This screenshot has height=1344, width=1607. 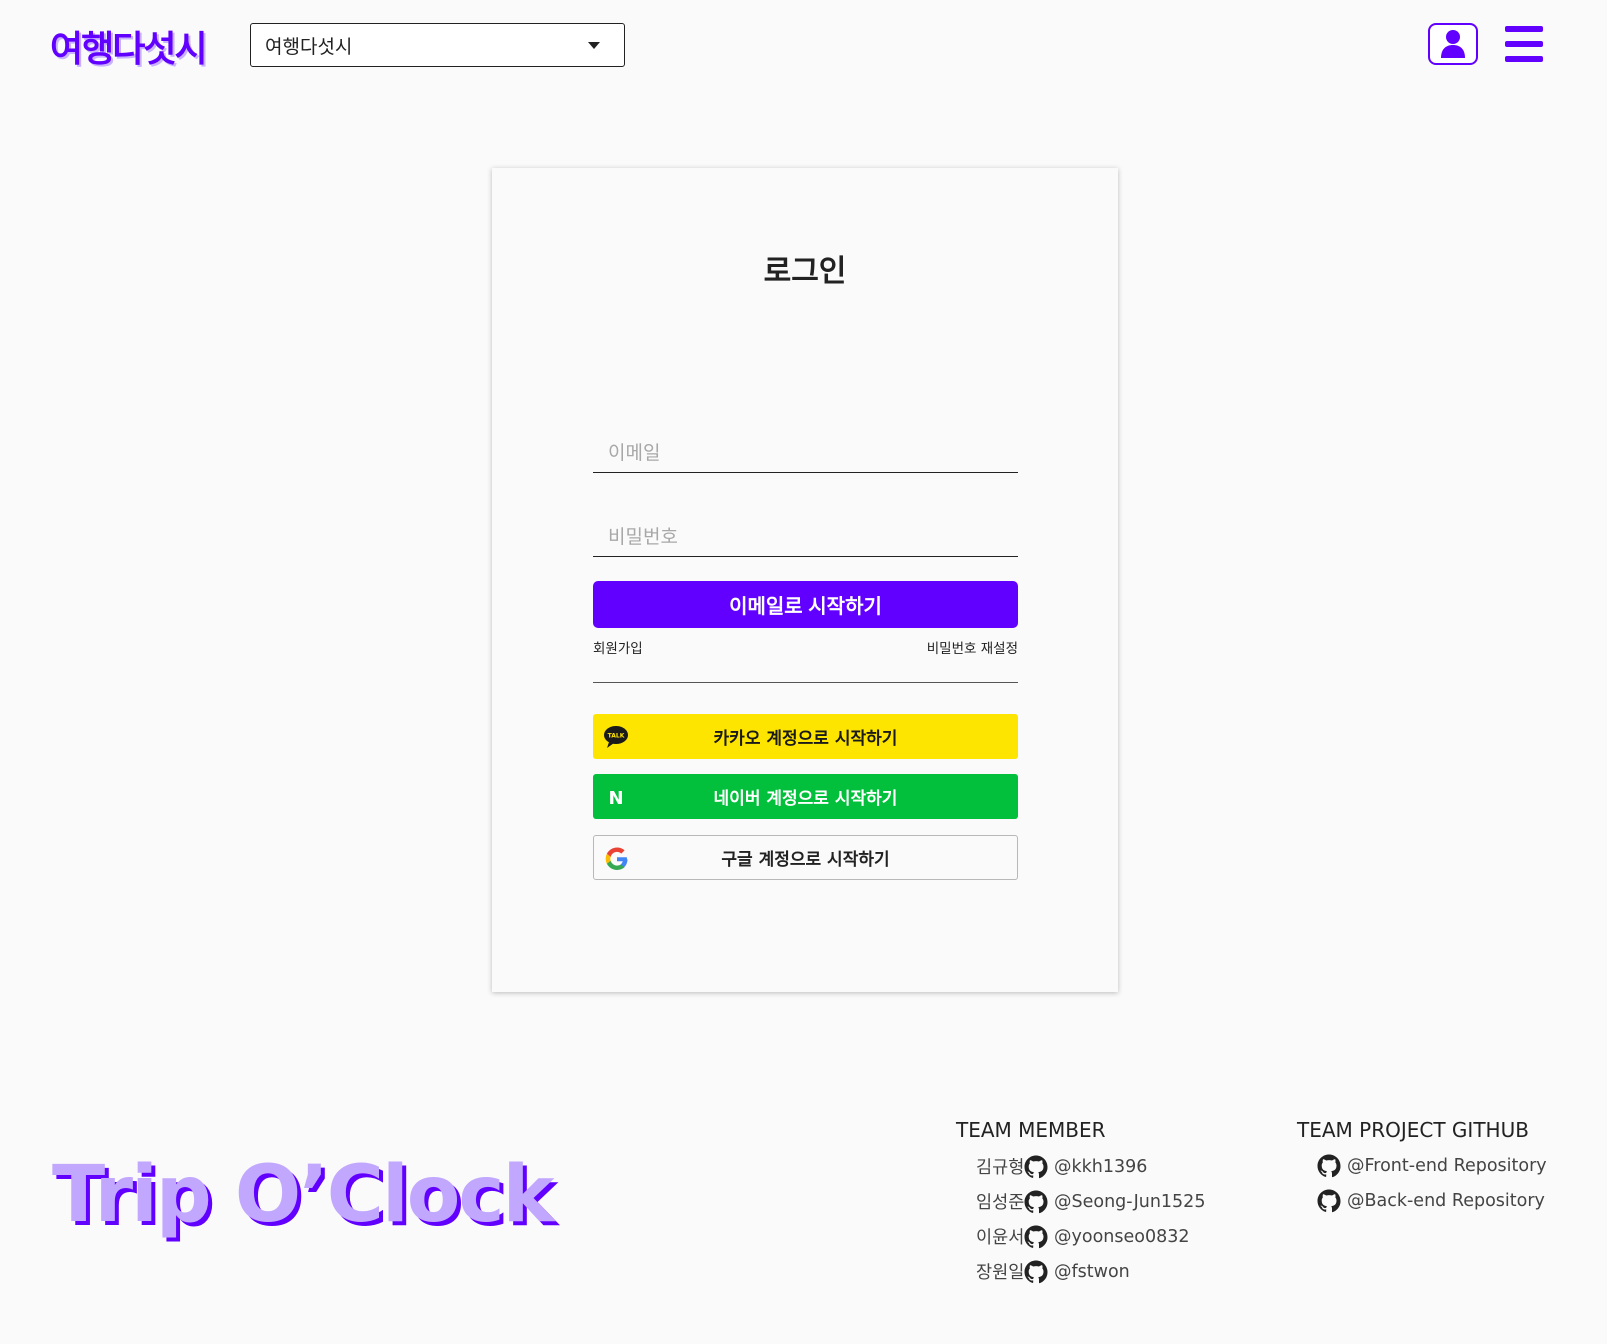 I want to click on member-row: 임성준 @Seong-Jun1525, so click(x=1090, y=1201).